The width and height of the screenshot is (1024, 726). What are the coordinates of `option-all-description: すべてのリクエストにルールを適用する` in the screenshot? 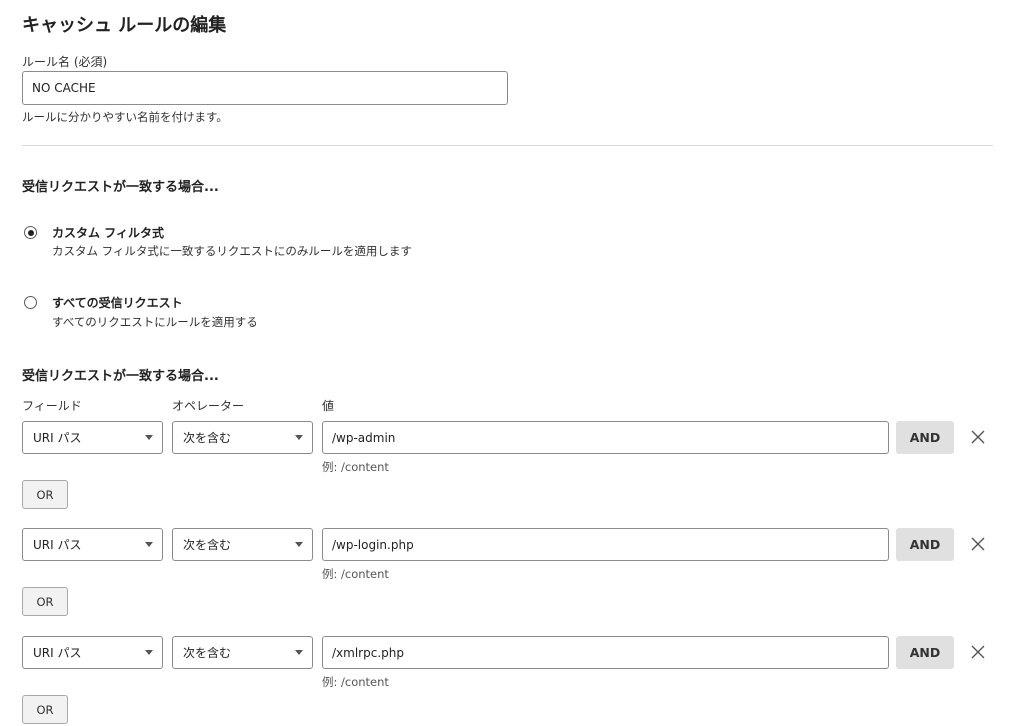 It's located at (155, 322).